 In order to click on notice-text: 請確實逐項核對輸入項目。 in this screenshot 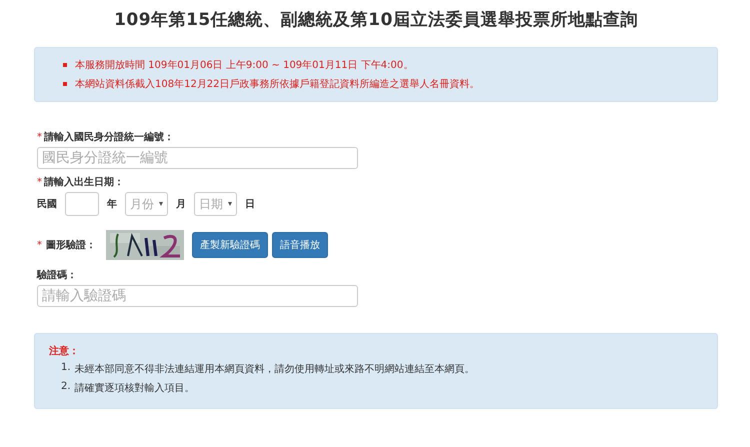, I will do `click(134, 388)`.